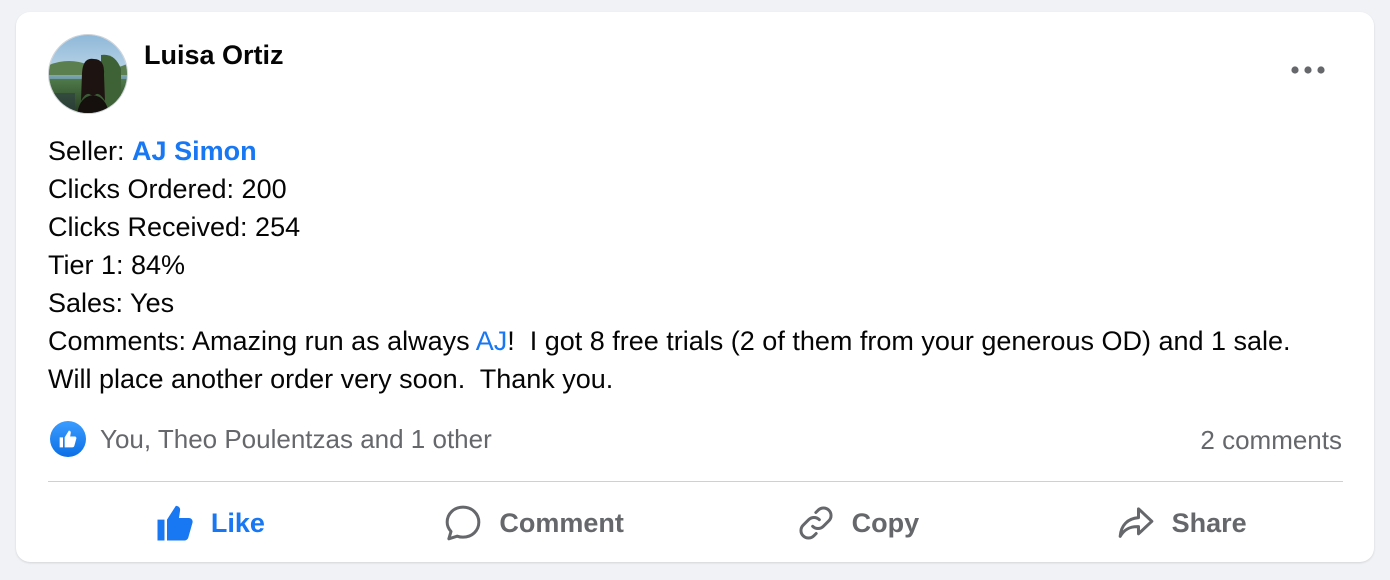 This screenshot has width=1390, height=580. What do you see at coordinates (1209, 522) in the screenshot?
I see `share-label: Share` at bounding box center [1209, 522].